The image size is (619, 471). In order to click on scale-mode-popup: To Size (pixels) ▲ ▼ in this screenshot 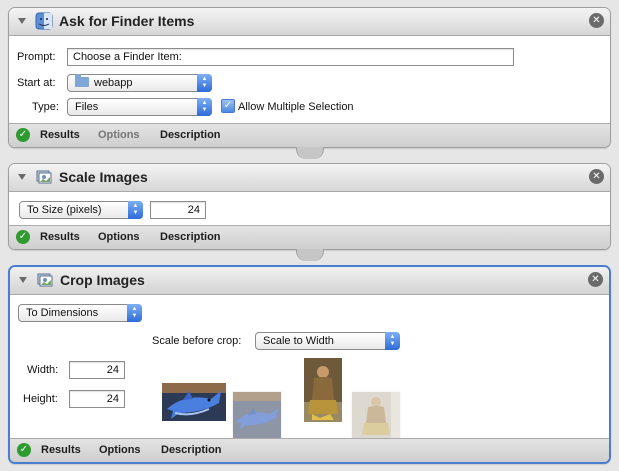, I will do `click(81, 210)`.